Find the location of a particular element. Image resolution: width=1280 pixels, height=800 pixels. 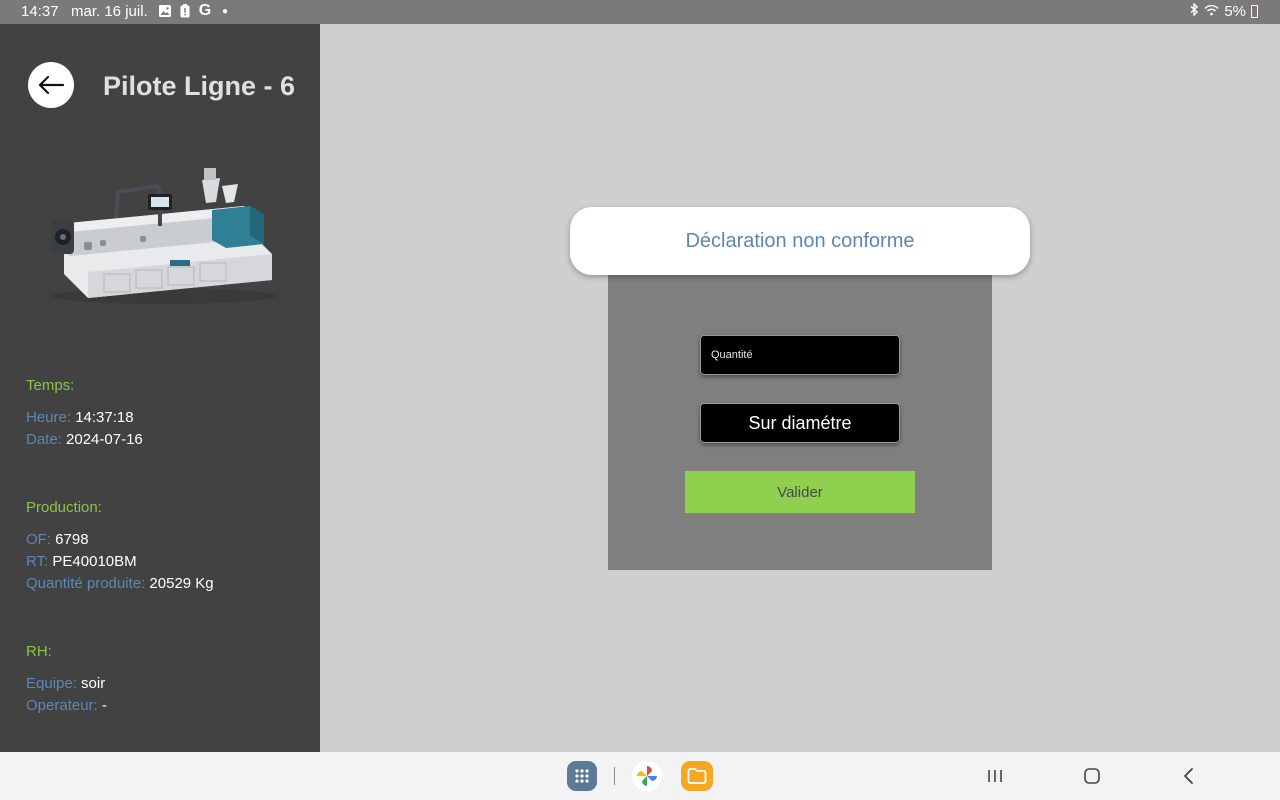

status-date: mar. 16 juil. is located at coordinates (109, 11).